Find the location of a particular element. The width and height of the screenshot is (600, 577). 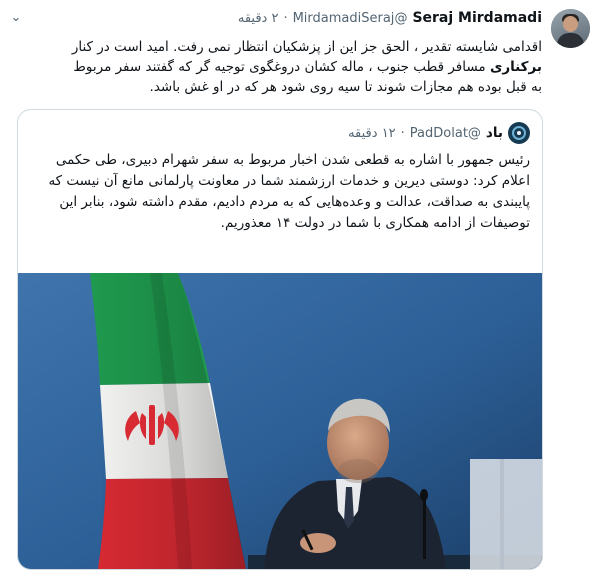

author-name: Seraj Mirdamadi is located at coordinates (477, 18).